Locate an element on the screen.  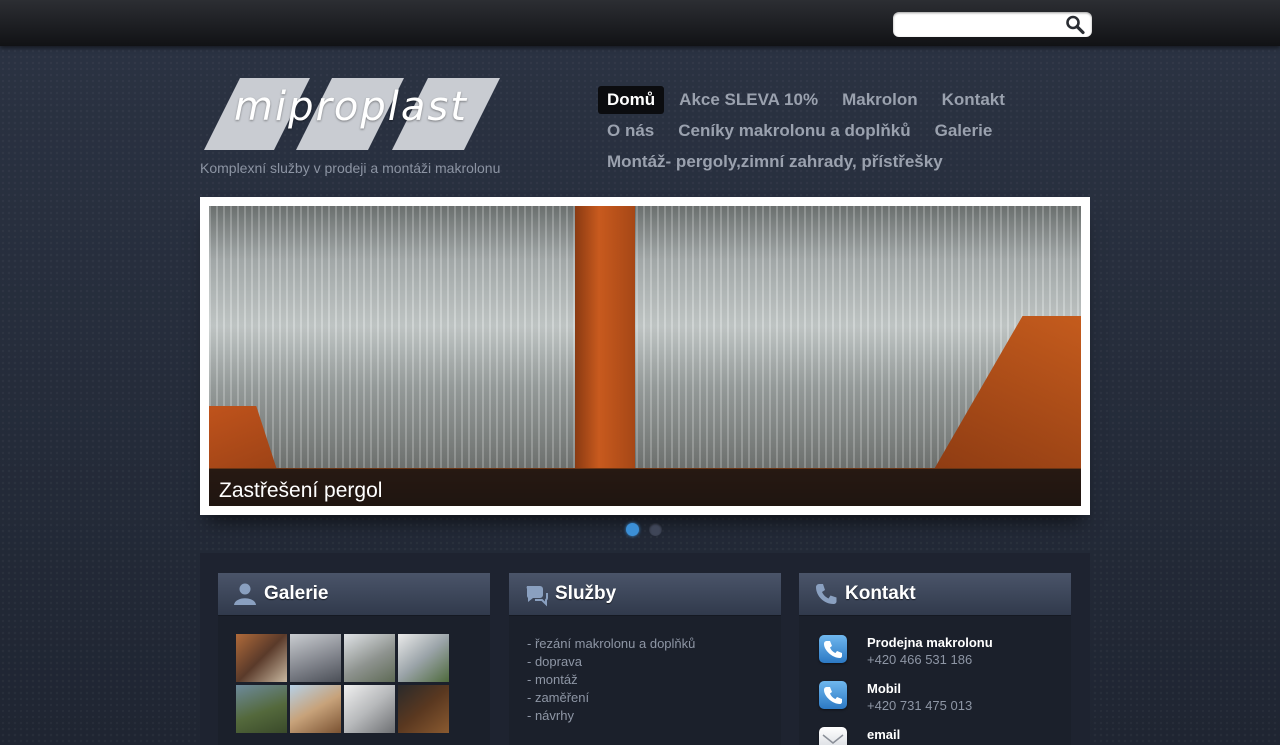
list-item: - doprava is located at coordinates (554, 661).